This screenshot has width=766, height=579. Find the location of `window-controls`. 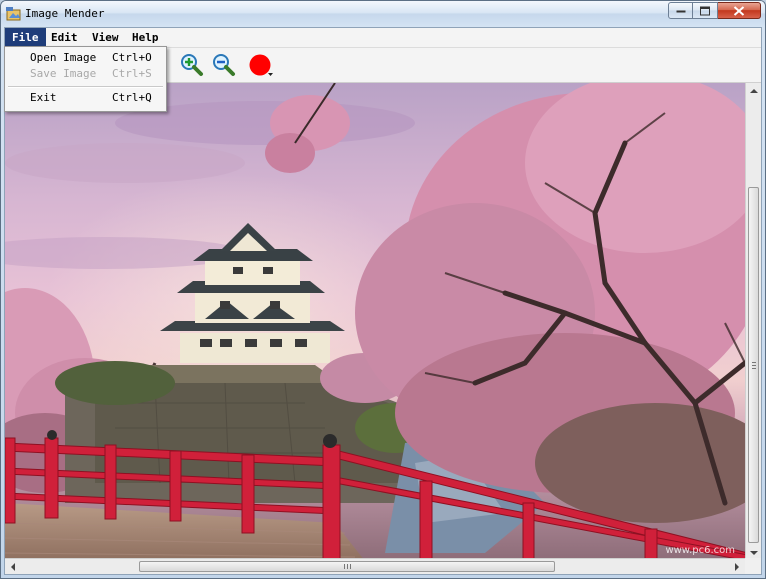

window-controls is located at coordinates (714, 11).